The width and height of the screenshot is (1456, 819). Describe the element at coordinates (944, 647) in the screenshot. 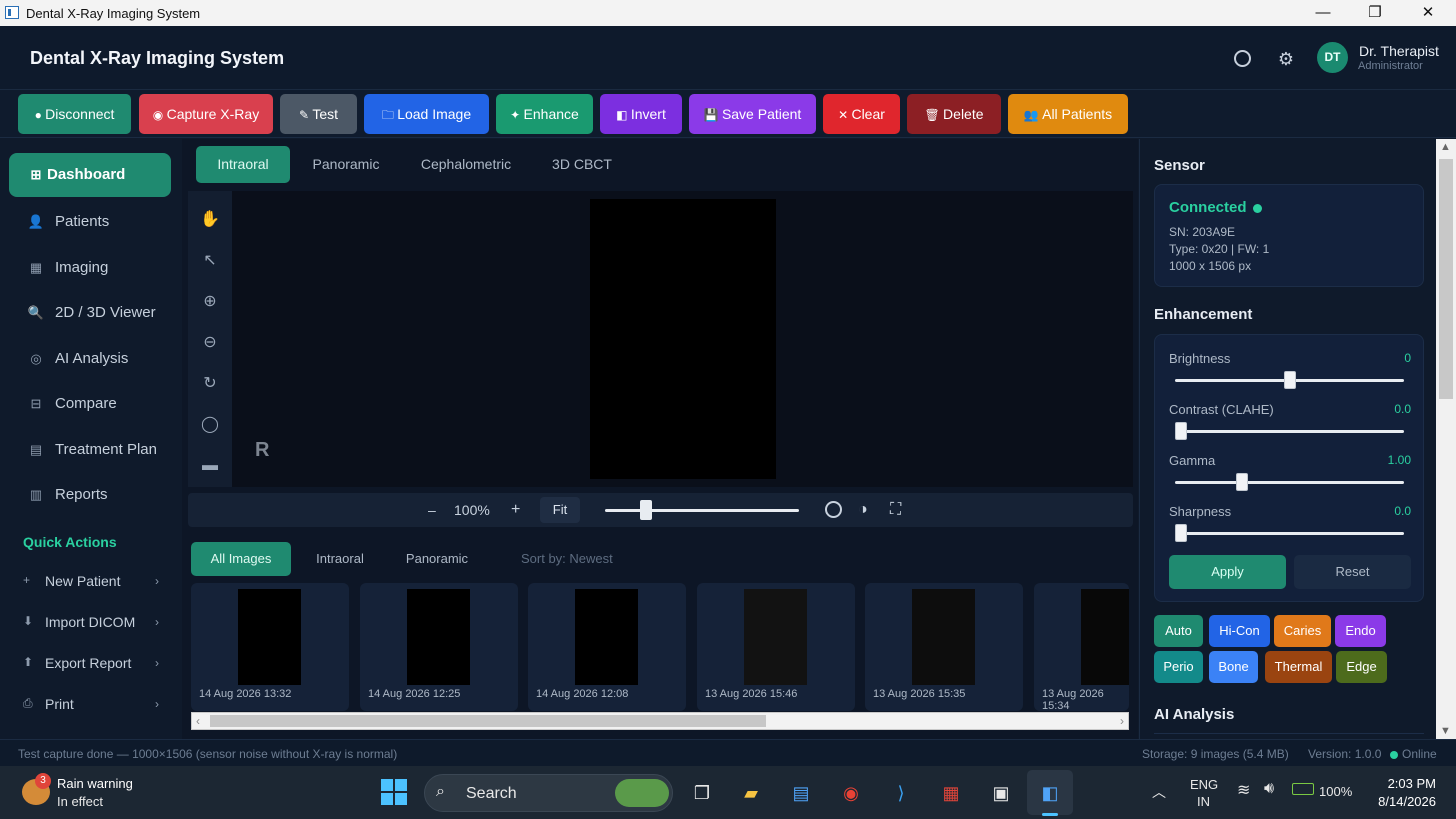

I see `gallery-thumbnail: 13 Aug 2026 15:35` at that location.